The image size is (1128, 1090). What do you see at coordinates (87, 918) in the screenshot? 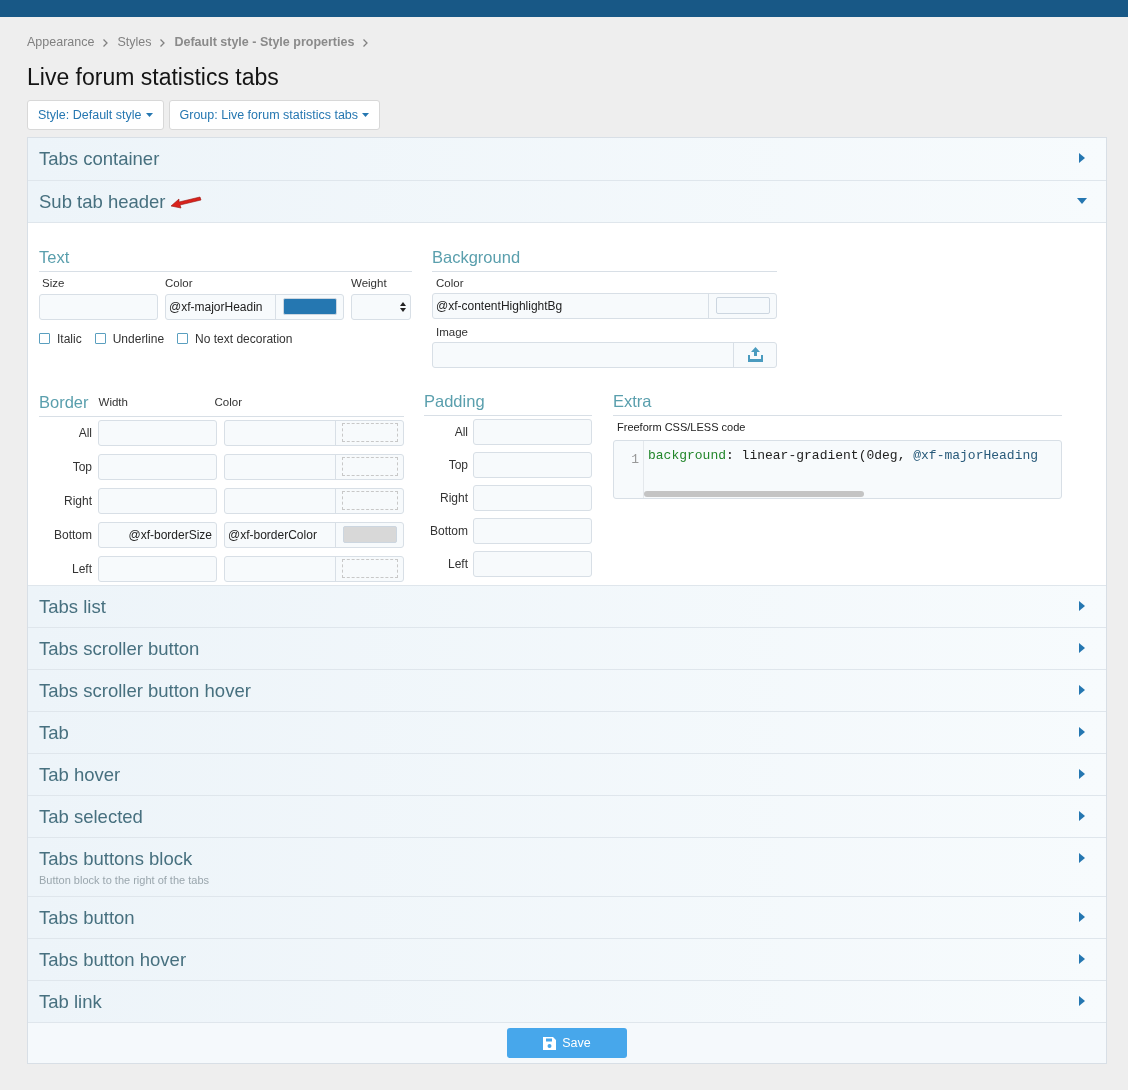
I see `section-title: Tabs button` at bounding box center [87, 918].